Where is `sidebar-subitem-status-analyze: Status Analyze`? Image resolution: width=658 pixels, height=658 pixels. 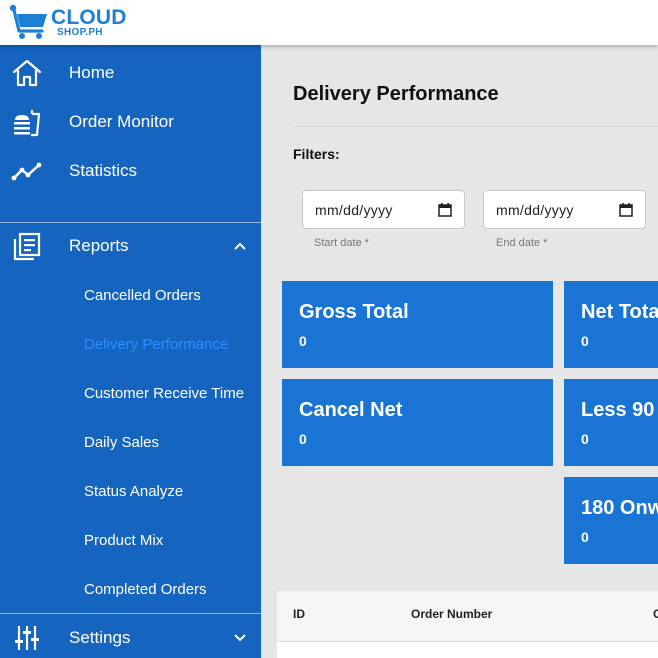
sidebar-subitem-status-analyze: Status Analyze is located at coordinates (133, 491).